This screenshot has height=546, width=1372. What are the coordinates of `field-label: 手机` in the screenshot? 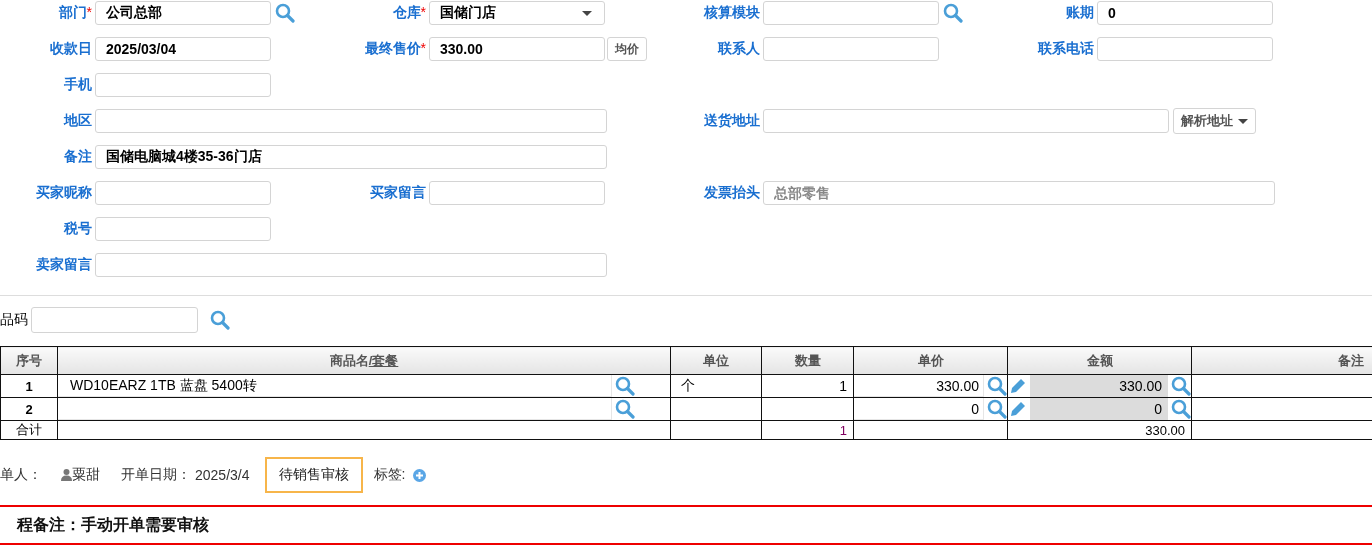 It's located at (77, 85).